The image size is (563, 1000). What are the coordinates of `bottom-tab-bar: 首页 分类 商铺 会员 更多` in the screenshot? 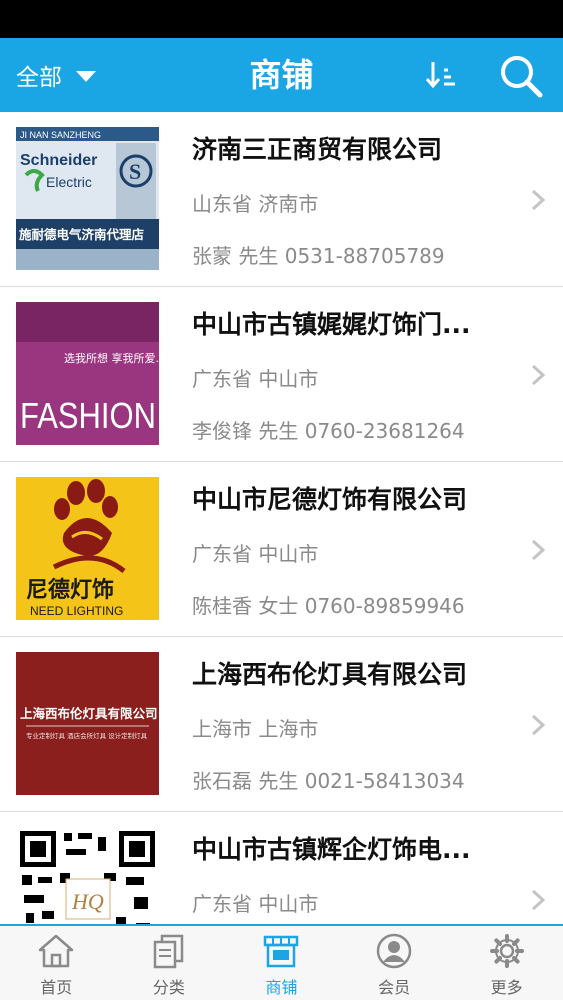 It's located at (281, 962).